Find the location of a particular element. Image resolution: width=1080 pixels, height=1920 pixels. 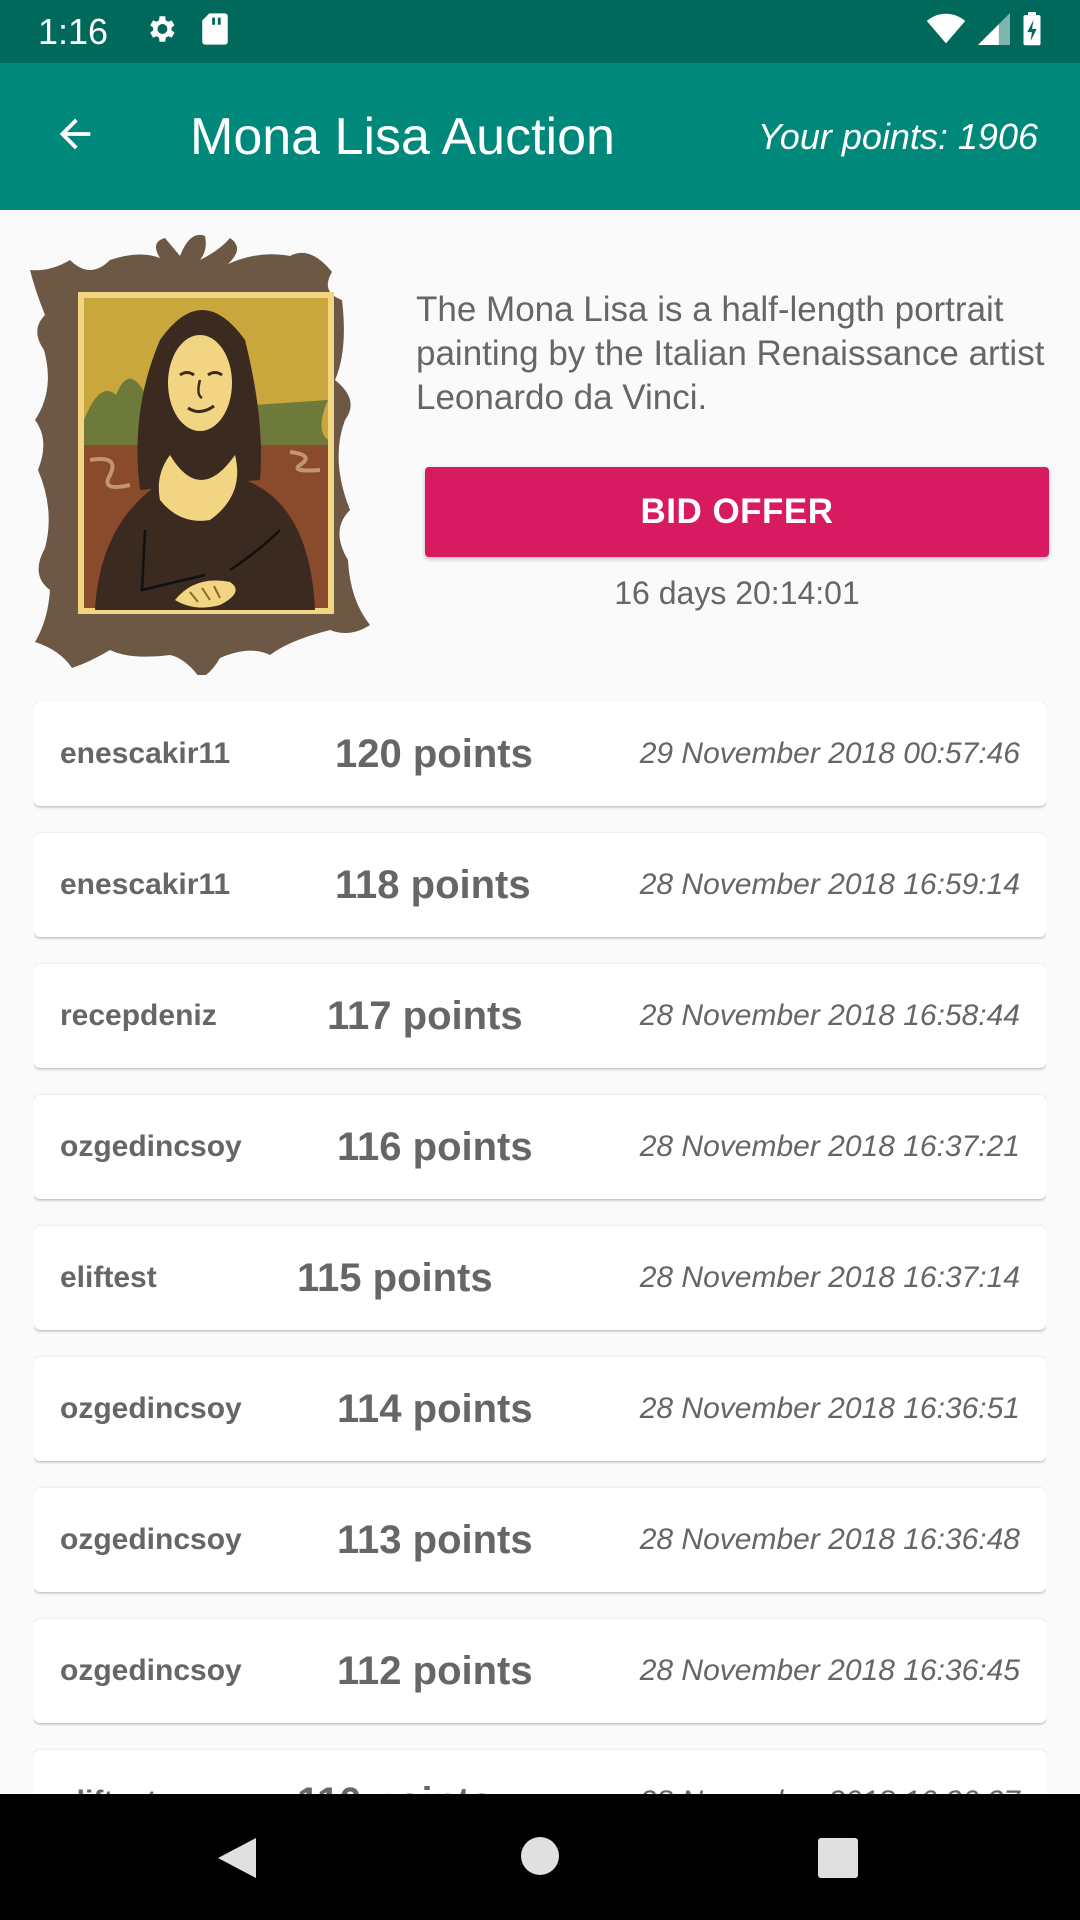

bid-points: 120 points is located at coordinates (434, 753).